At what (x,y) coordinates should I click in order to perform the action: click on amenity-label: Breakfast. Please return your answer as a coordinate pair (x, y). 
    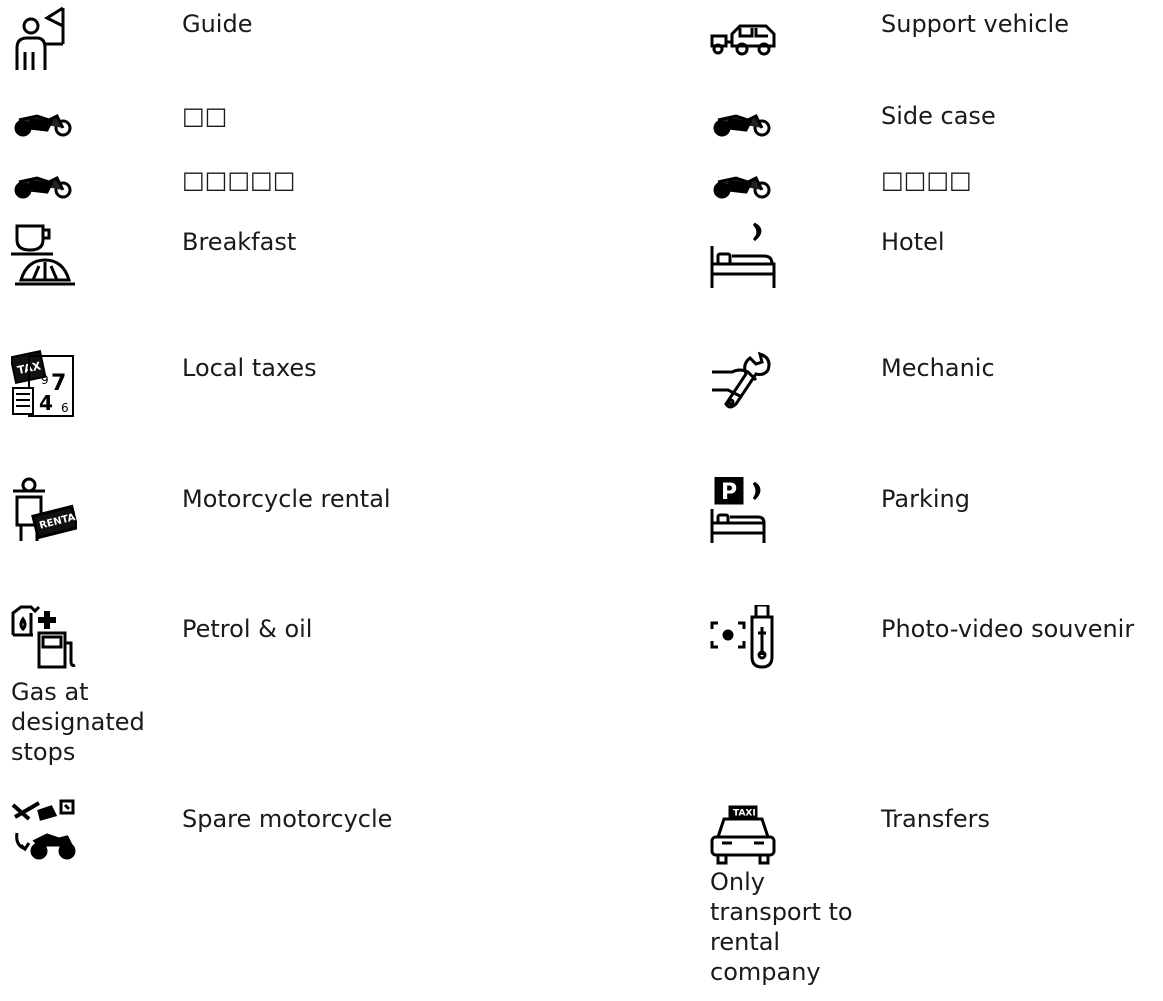
    Looking at the image, I should click on (239, 242).